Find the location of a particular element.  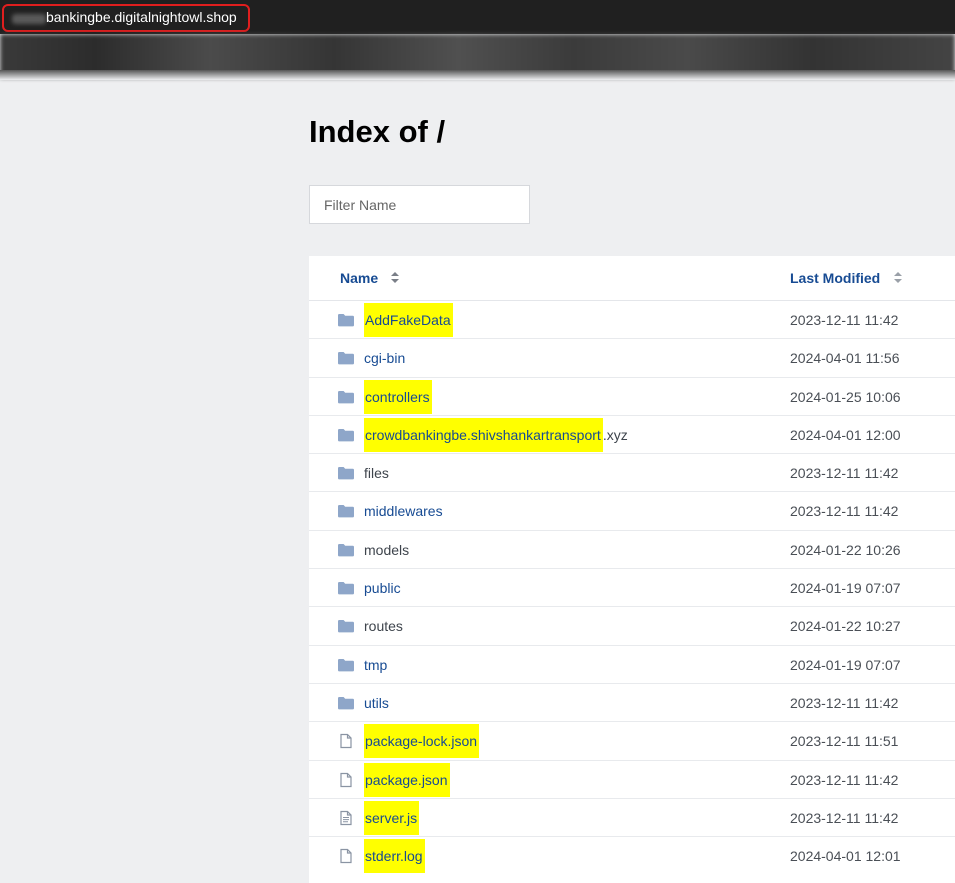

entry-link: package.json is located at coordinates (407, 779).